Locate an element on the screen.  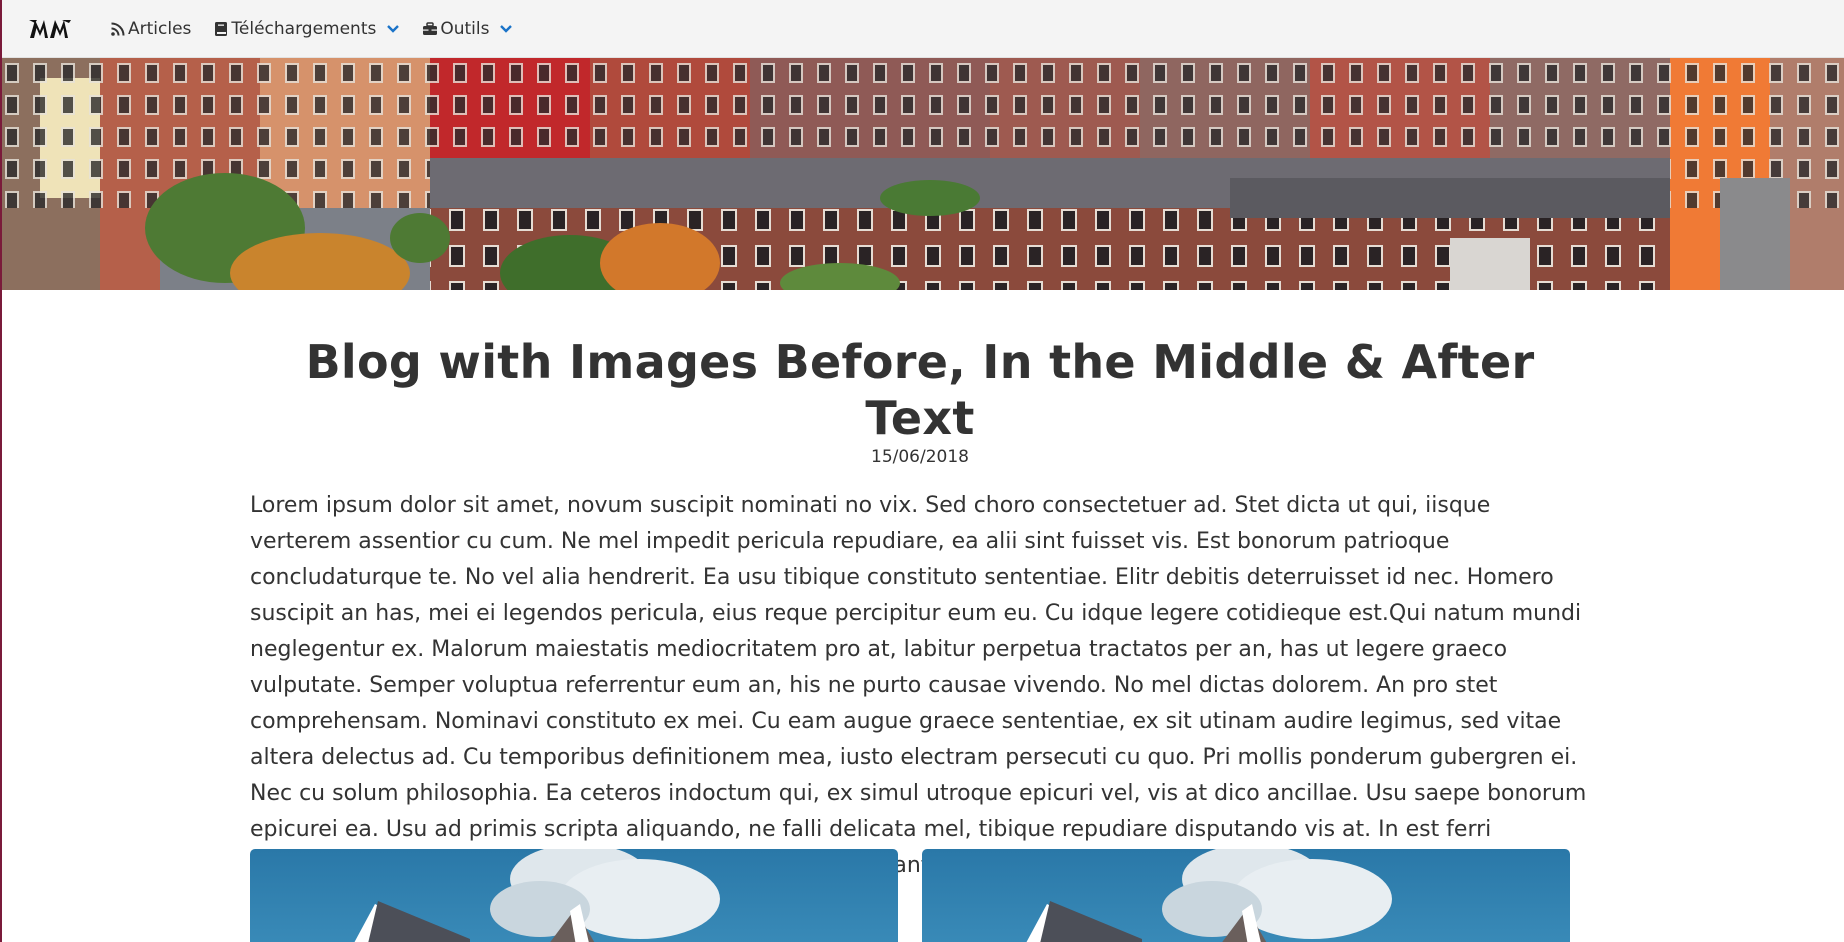
brand-logo is located at coordinates (50, 29).